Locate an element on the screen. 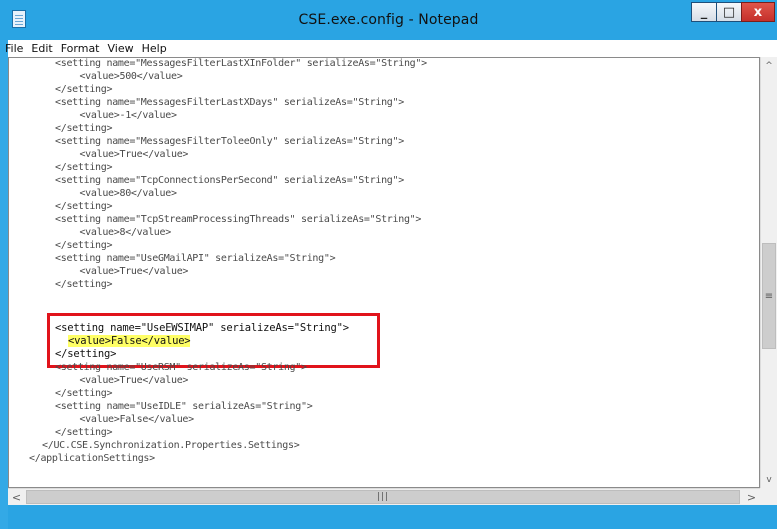 The width and height of the screenshot is (777, 529). vertical-scroll-thumb: ≡ is located at coordinates (769, 296).